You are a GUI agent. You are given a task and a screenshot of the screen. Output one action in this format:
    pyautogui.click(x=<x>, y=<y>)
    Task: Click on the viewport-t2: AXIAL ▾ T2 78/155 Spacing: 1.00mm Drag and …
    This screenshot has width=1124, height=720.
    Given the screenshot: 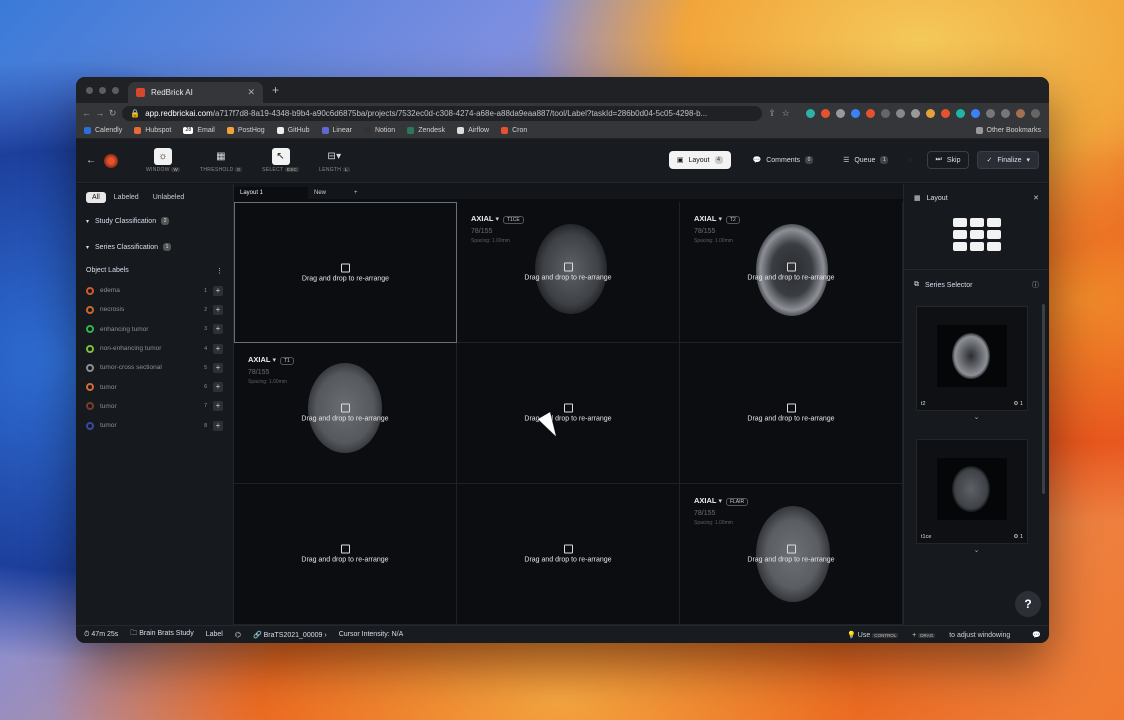 What is the action you would take?
    pyautogui.click(x=791, y=272)
    